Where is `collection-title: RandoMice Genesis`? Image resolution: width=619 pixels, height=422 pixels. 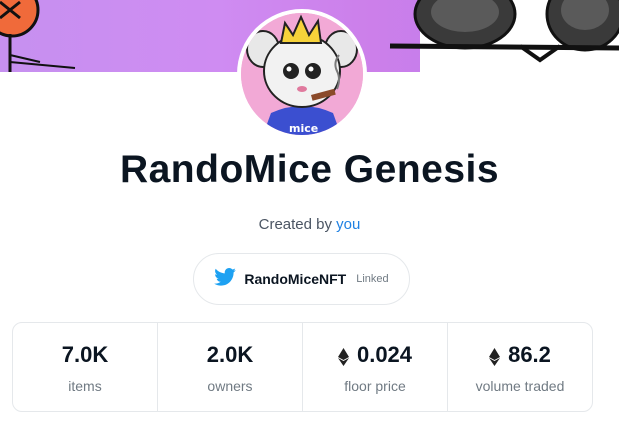 collection-title: RandoMice Genesis is located at coordinates (309, 169).